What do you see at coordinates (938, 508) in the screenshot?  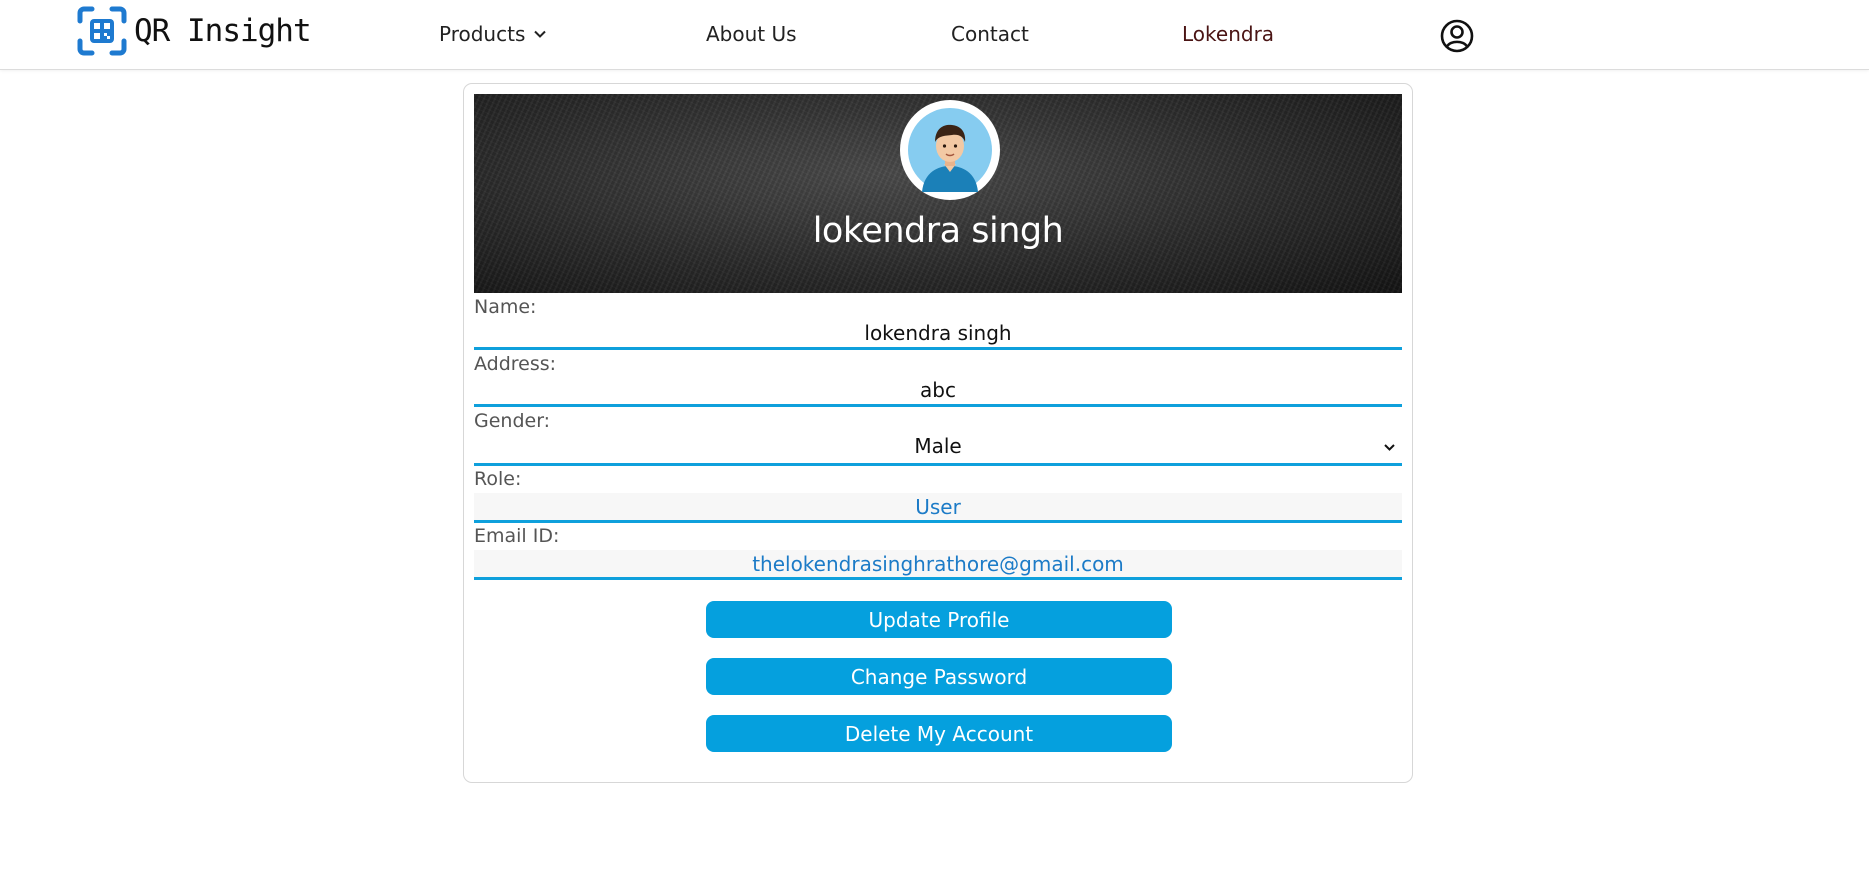 I see `role-field` at bounding box center [938, 508].